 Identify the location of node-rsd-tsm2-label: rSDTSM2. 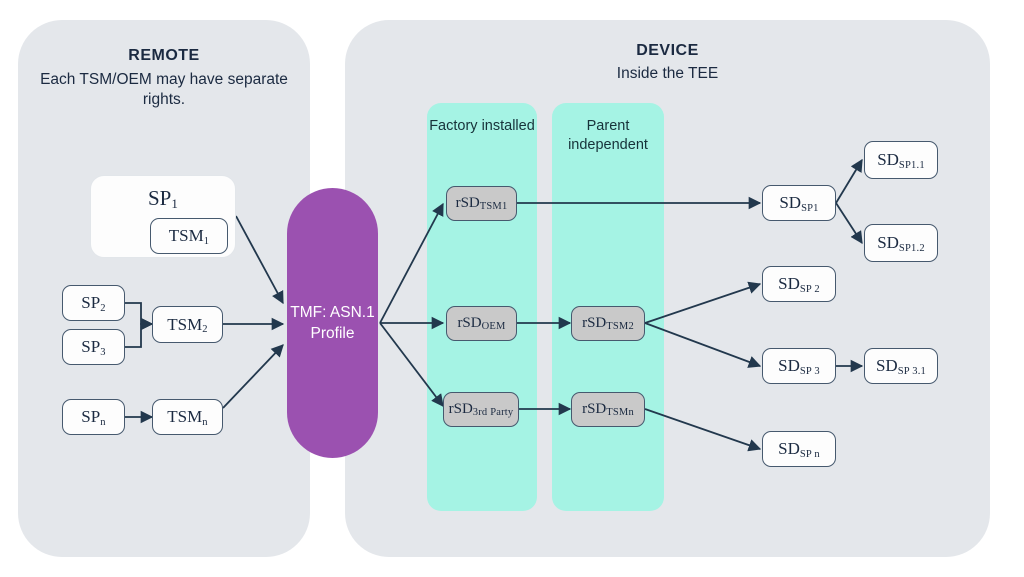
(608, 324).